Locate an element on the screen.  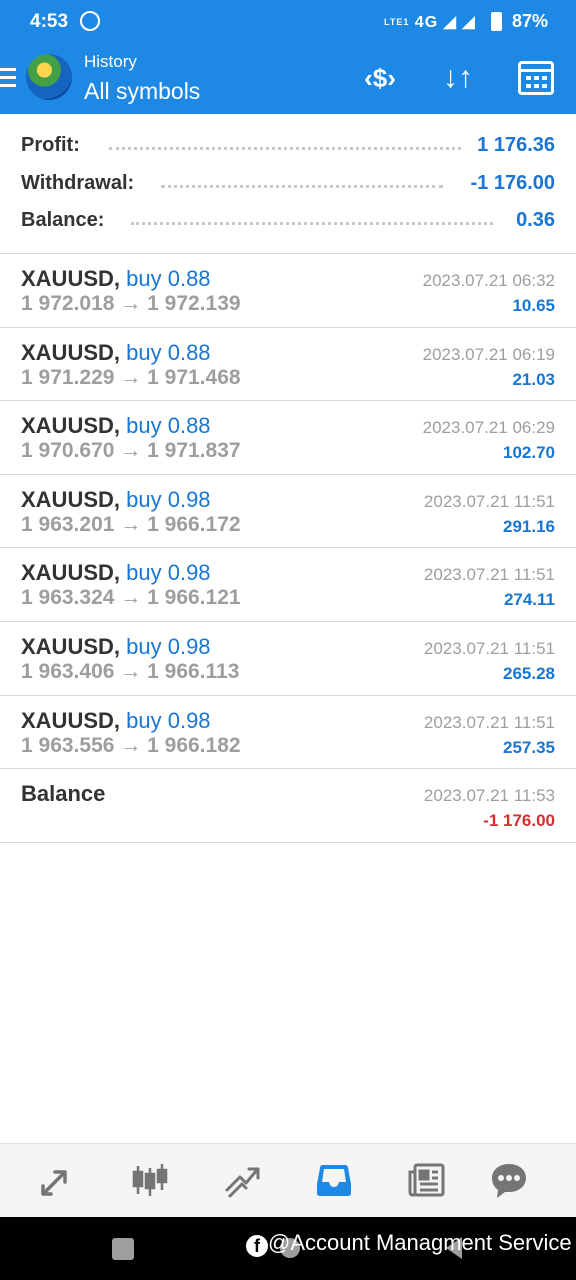
withdrawal-value: -1 176.00 is located at coordinates (512, 183).